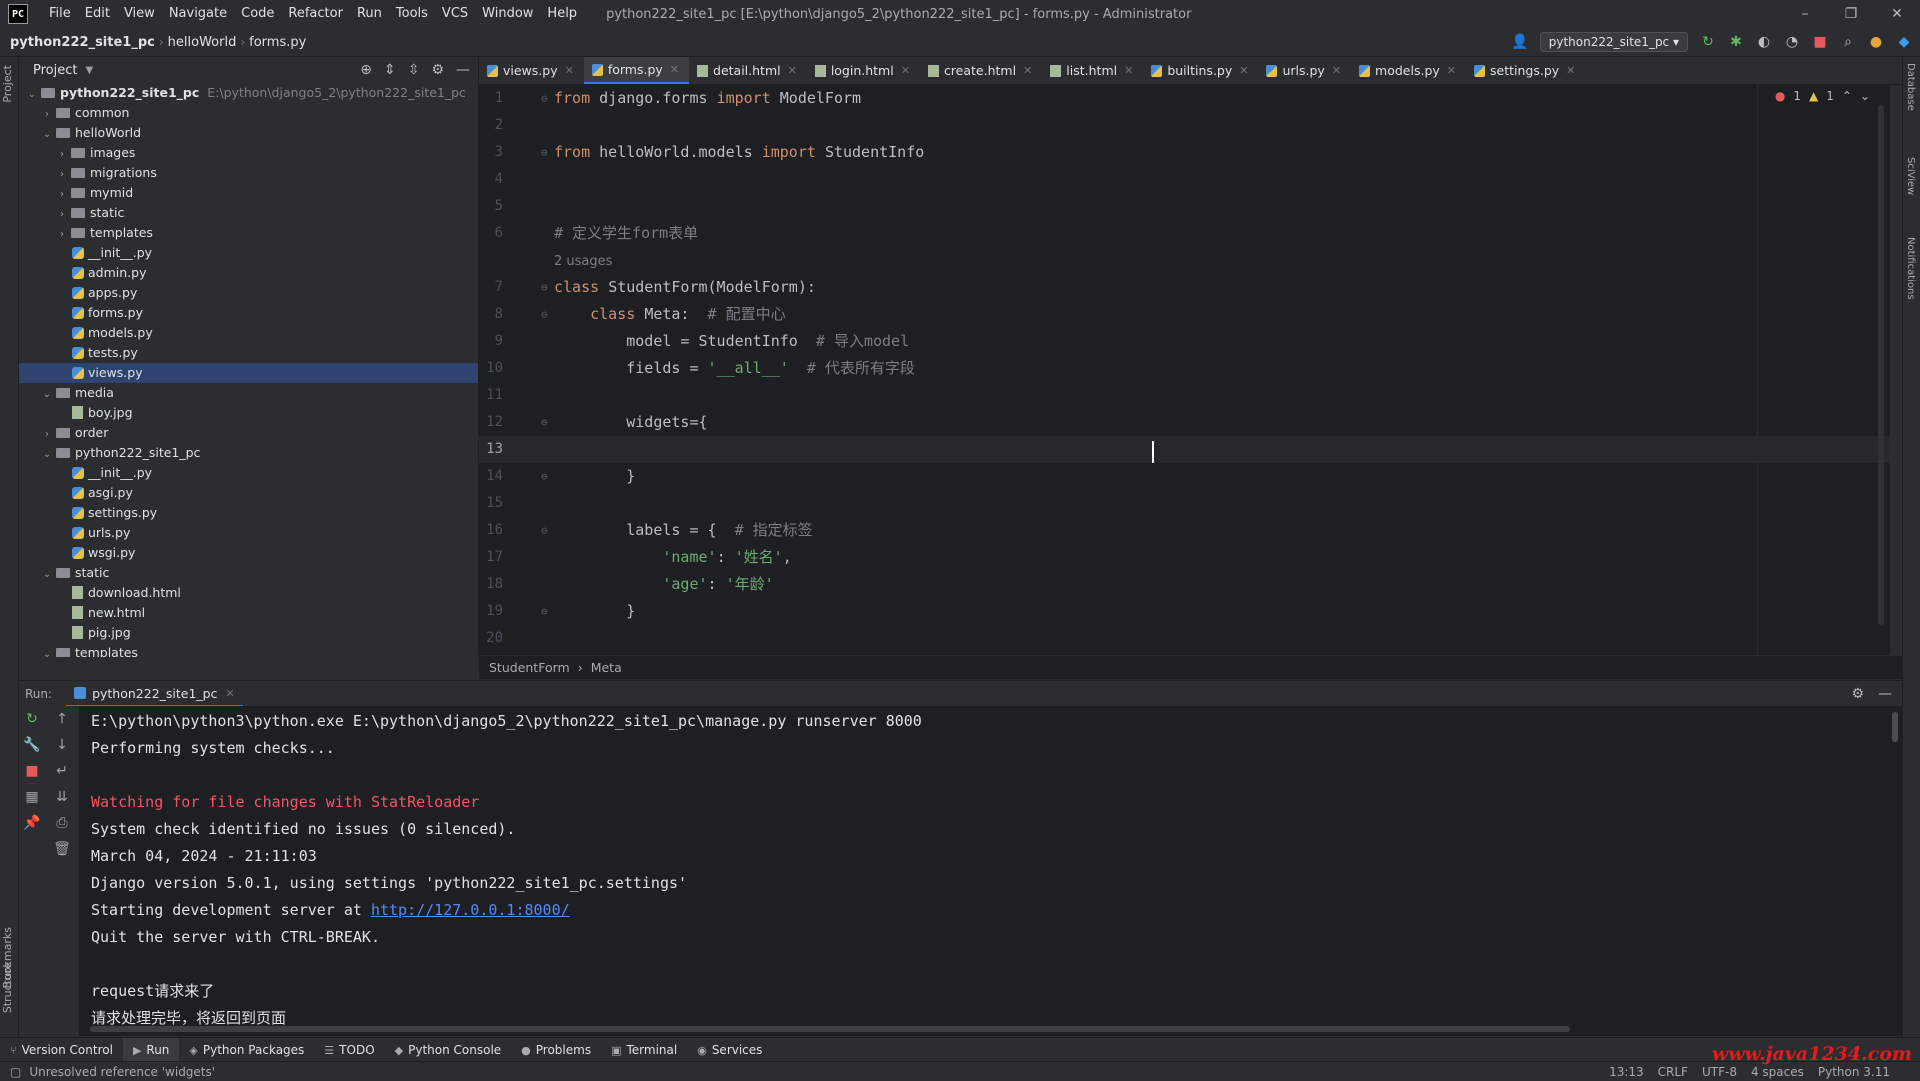 The image size is (1920, 1081). What do you see at coordinates (60, 14) in the screenshot?
I see `menu-file: File` at bounding box center [60, 14].